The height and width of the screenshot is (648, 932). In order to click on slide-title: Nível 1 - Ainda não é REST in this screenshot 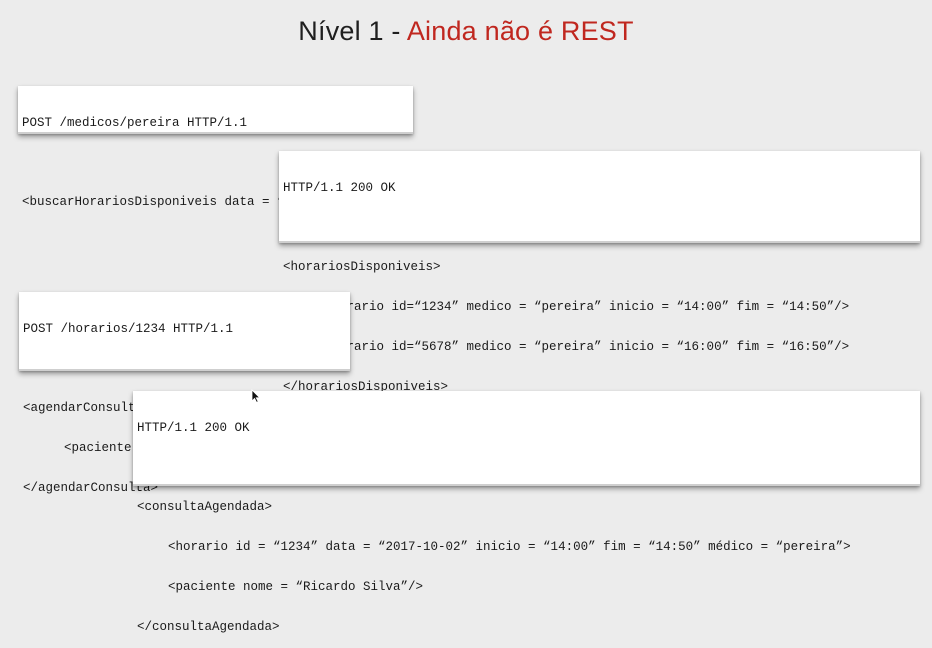, I will do `click(466, 31)`.